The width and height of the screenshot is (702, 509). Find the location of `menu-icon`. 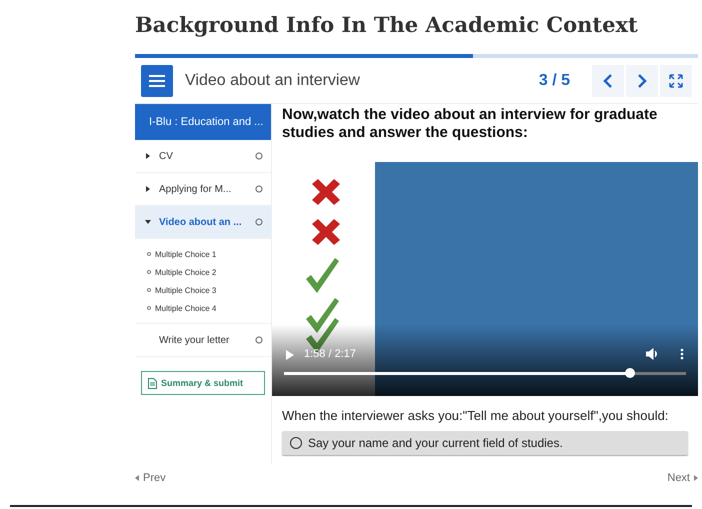

menu-icon is located at coordinates (157, 80).